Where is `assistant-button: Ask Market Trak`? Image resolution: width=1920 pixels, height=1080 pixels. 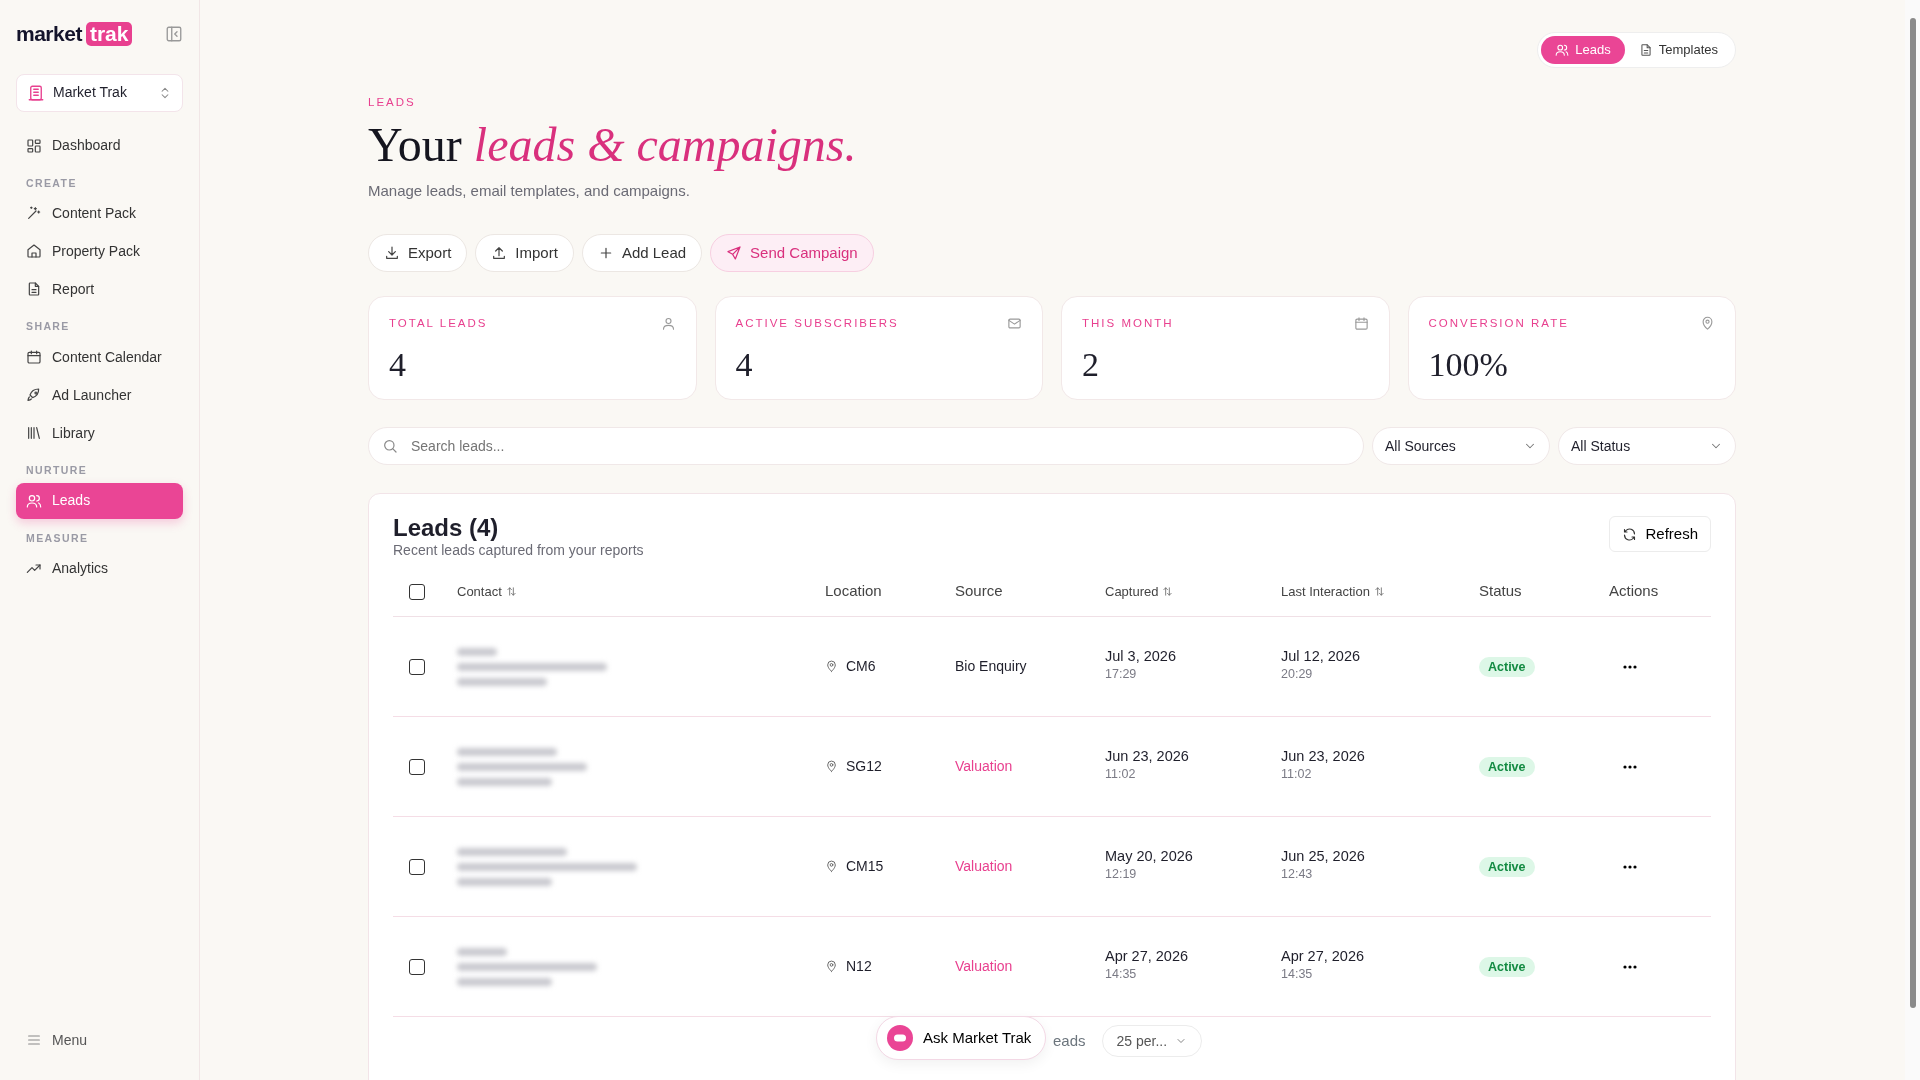 assistant-button: Ask Market Trak is located at coordinates (961, 1038).